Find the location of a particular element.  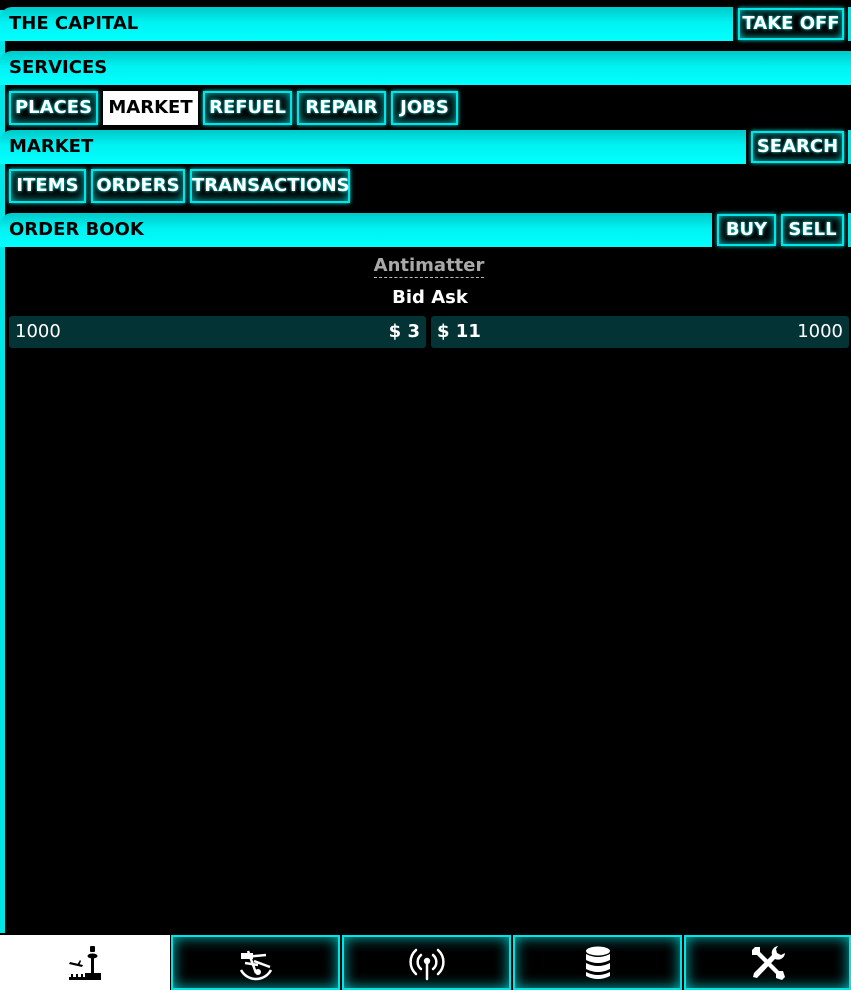

tab-repair: REPAIR is located at coordinates (341, 108).